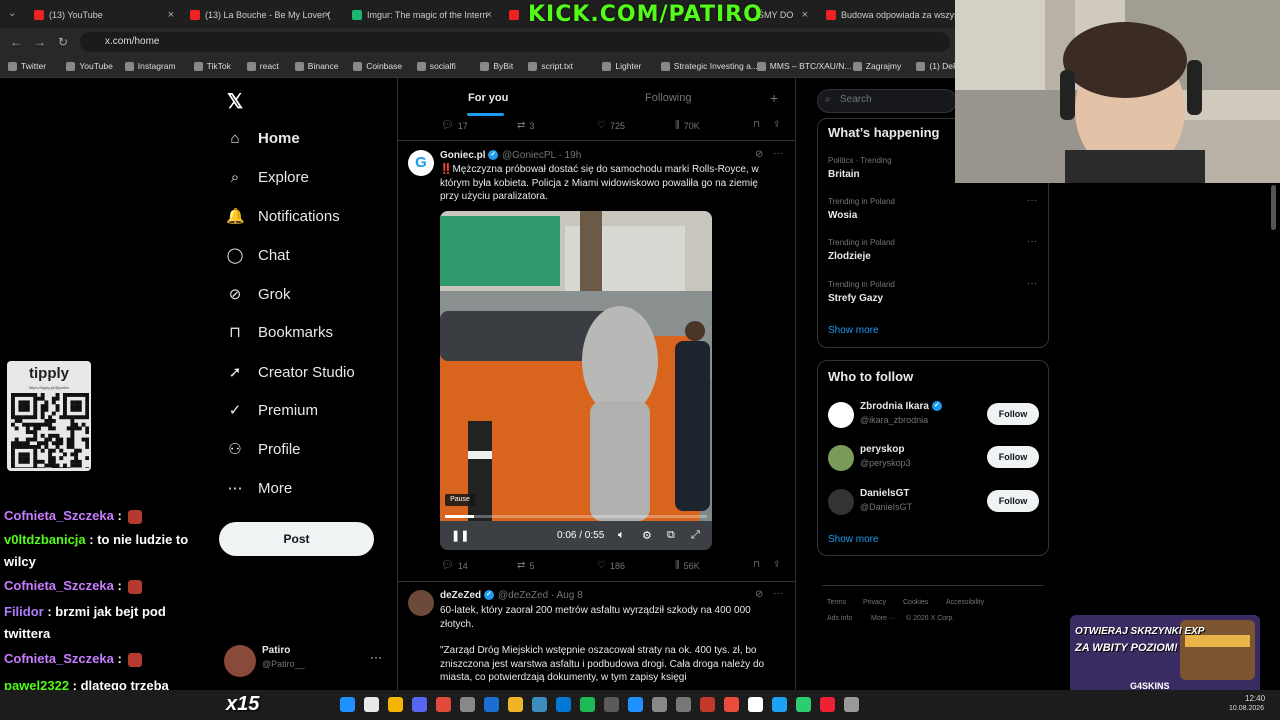 The image size is (1280, 720). What do you see at coordinates (259, 488) in the screenshot?
I see `nav-item-more: ⋯ More` at bounding box center [259, 488].